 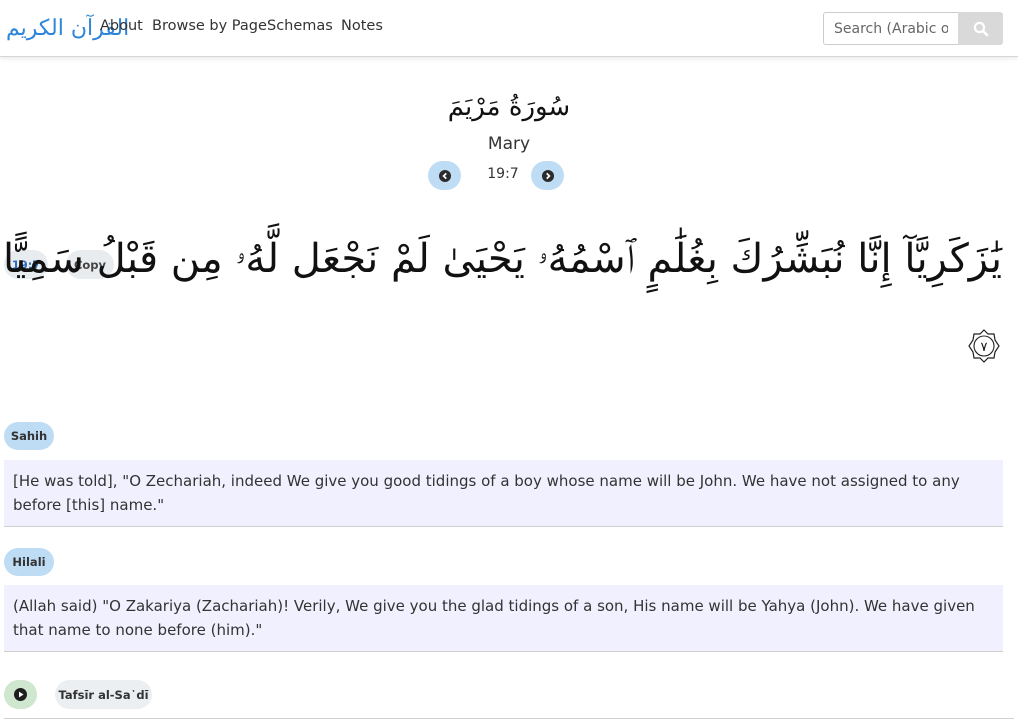 I want to click on nav-link-schemas: Schemas, so click(x=300, y=26).